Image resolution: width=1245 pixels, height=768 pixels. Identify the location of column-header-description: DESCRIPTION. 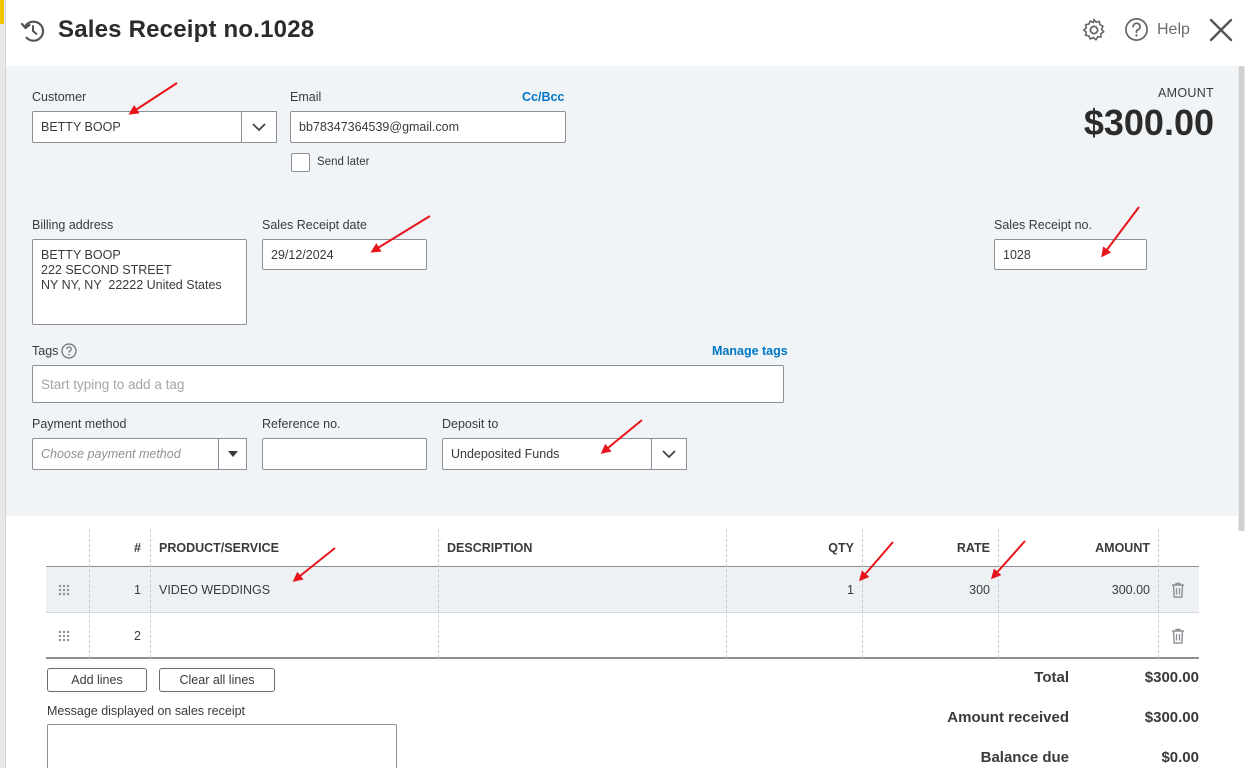
(490, 547).